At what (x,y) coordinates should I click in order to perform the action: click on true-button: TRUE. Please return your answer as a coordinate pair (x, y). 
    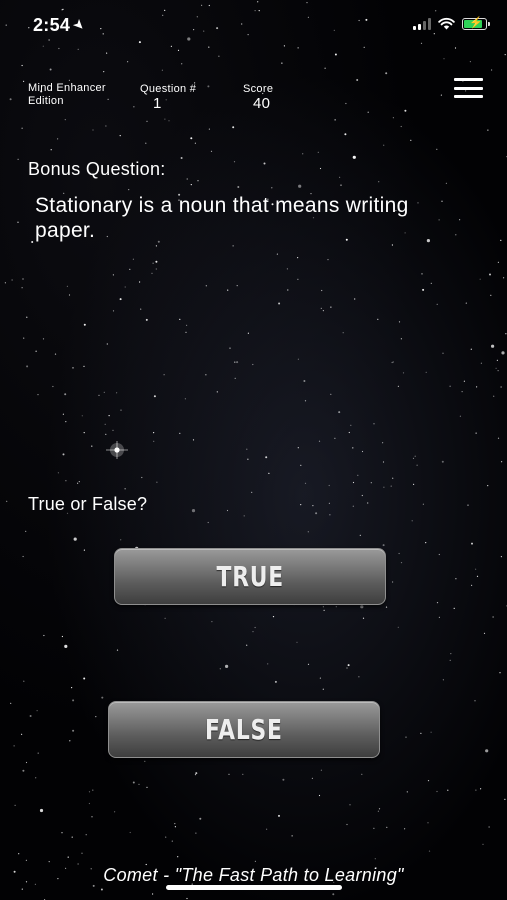
    Looking at the image, I should click on (250, 576).